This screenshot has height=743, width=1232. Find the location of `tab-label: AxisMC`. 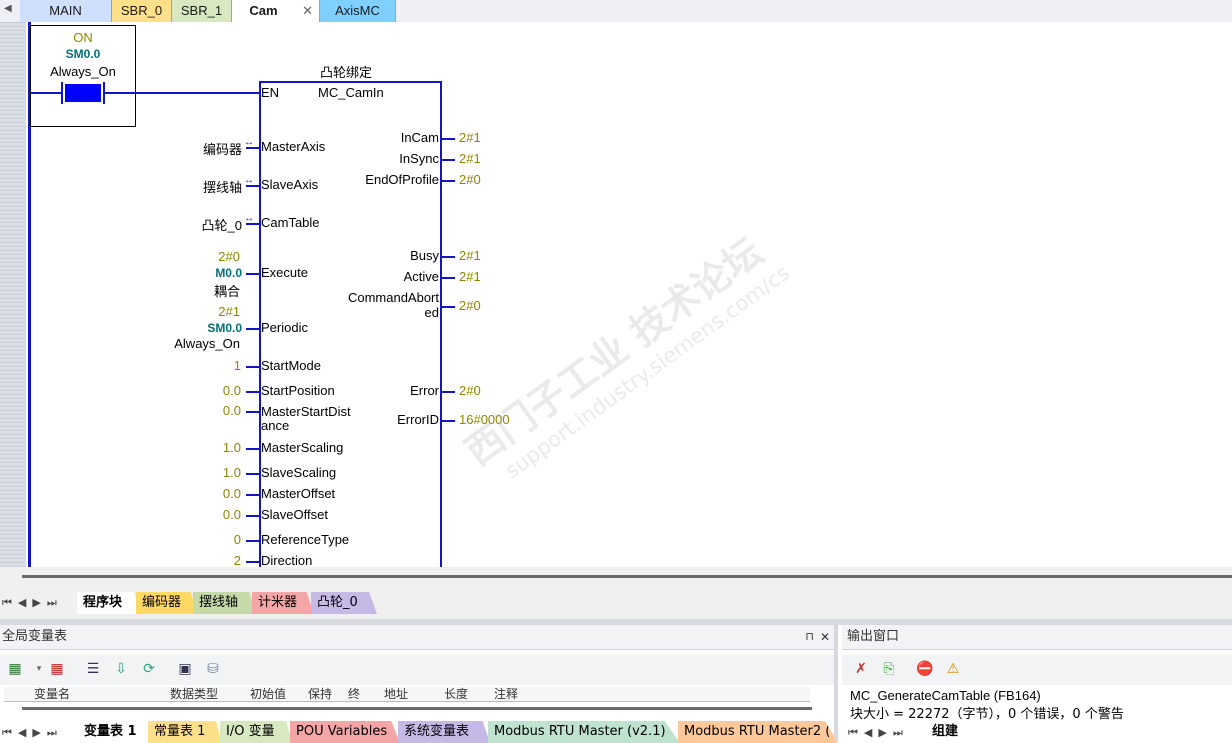

tab-label: AxisMC is located at coordinates (357, 10).